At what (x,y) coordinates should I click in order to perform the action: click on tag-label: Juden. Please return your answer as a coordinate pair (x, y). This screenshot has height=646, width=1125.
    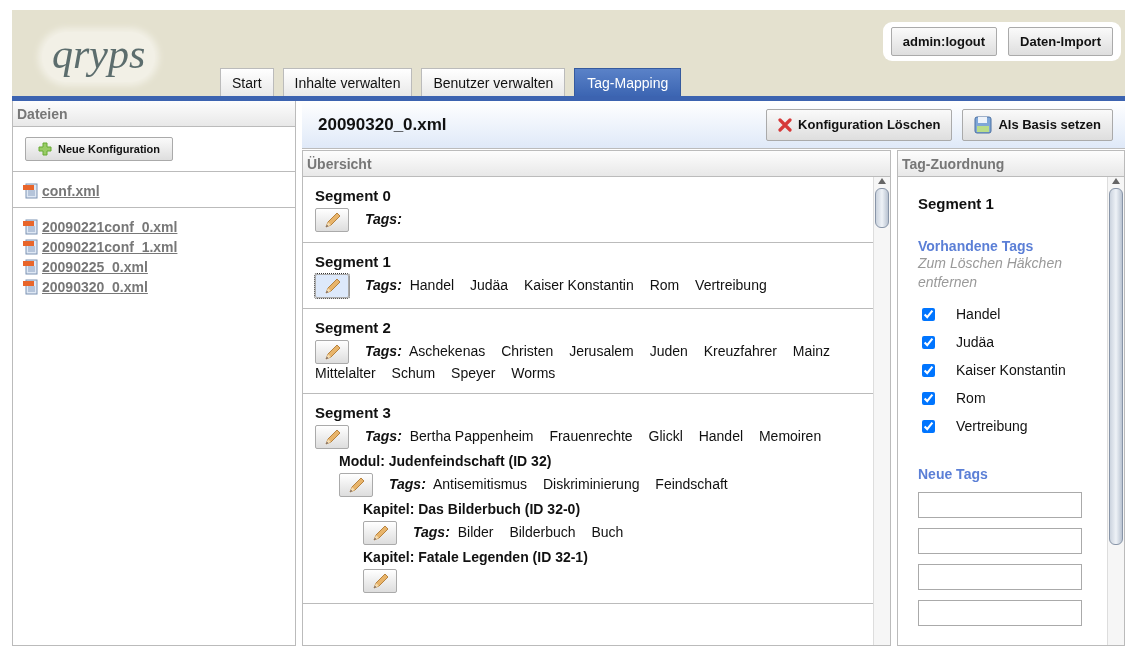
    Looking at the image, I should click on (668, 350).